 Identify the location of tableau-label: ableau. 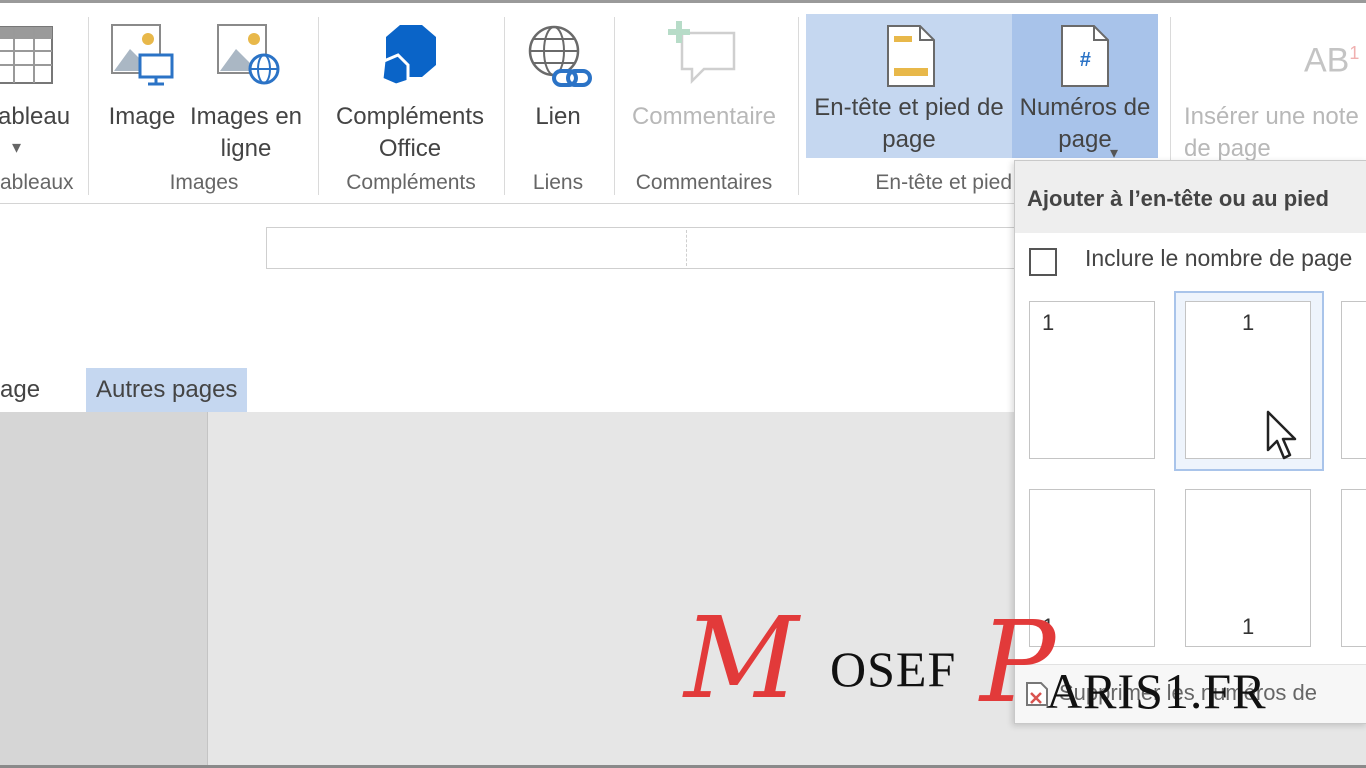
(35, 116).